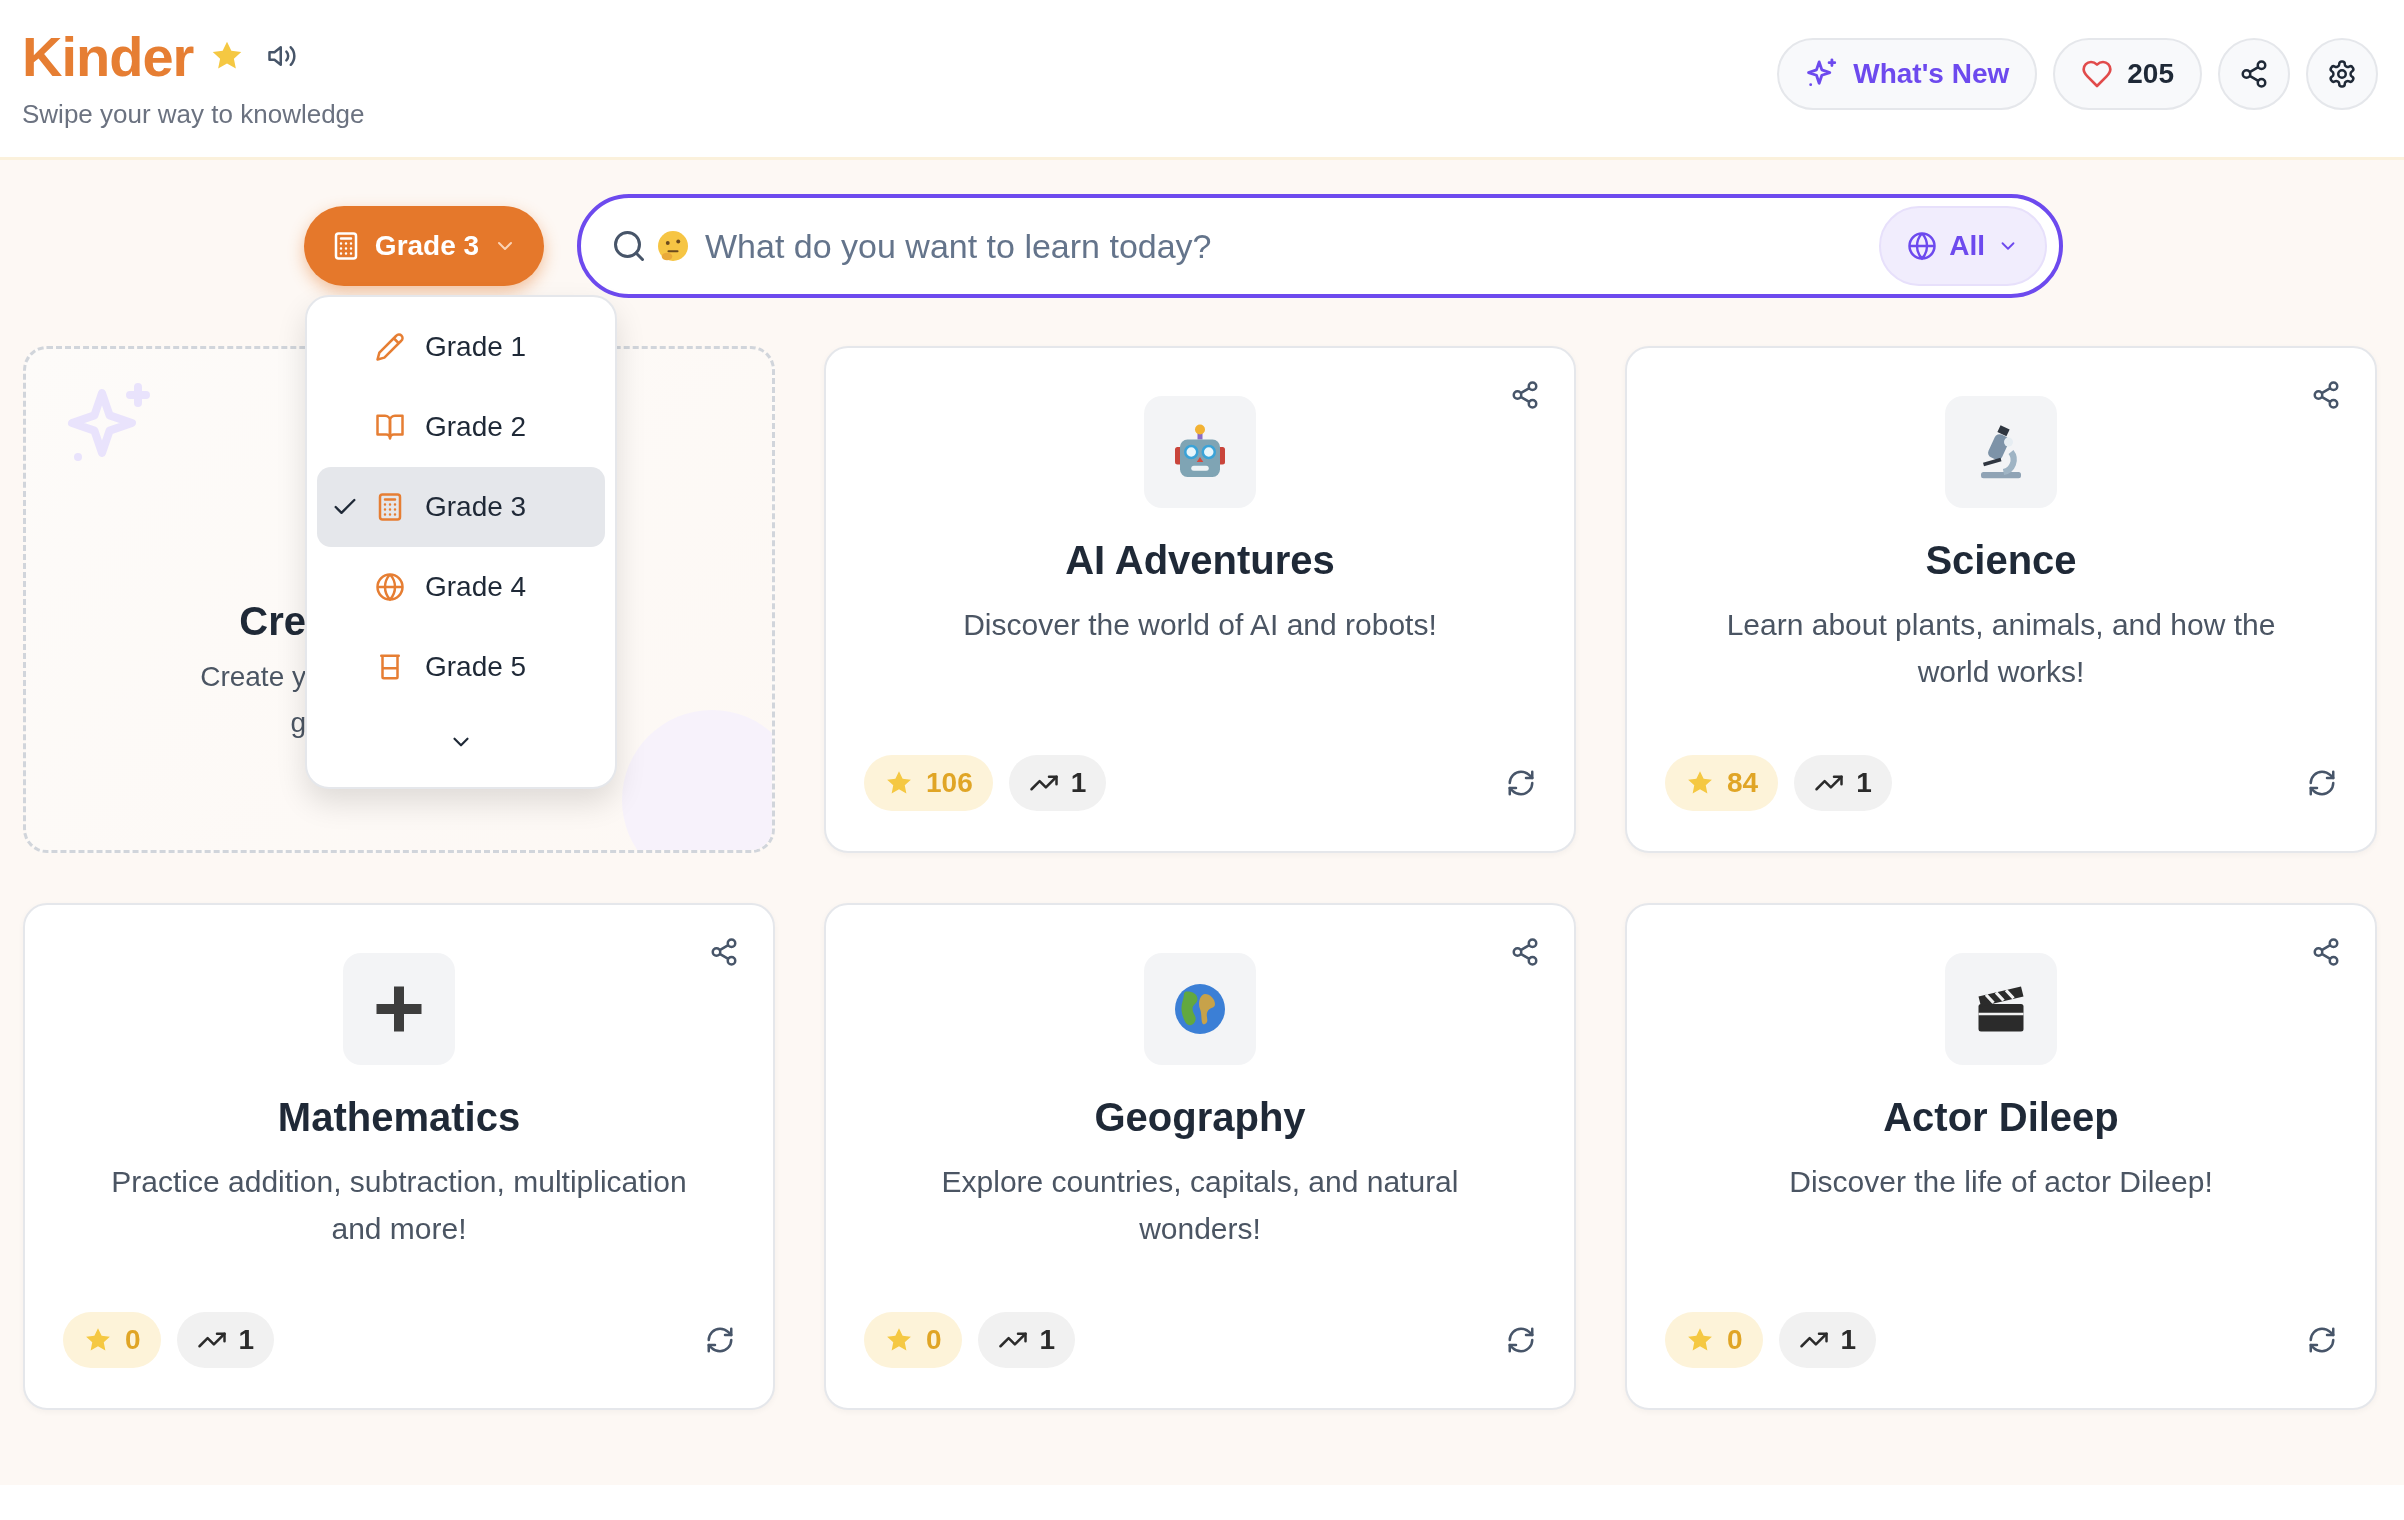 This screenshot has width=2404, height=1520. What do you see at coordinates (629, 246) in the screenshot?
I see `search-icon` at bounding box center [629, 246].